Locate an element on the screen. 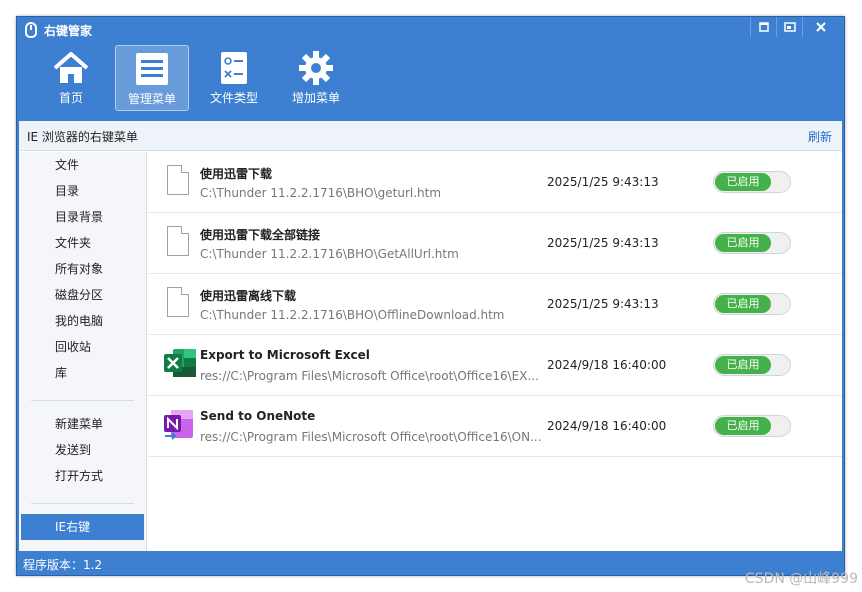  sidebar-item-new-menu: 新建菜单 is located at coordinates (82, 424).